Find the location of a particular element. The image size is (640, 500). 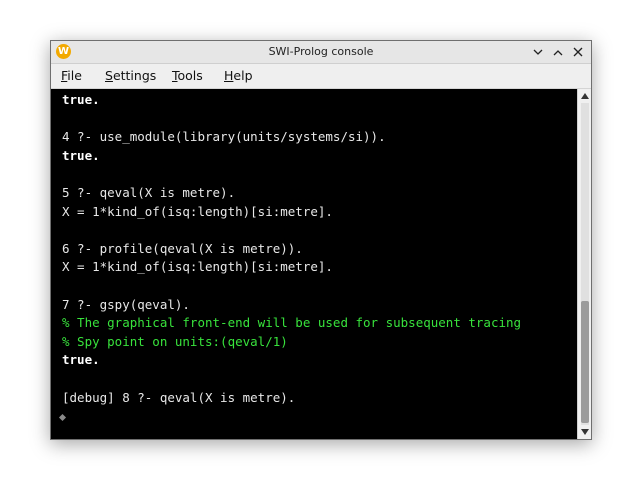

chevron-down-icon is located at coordinates (538, 52).